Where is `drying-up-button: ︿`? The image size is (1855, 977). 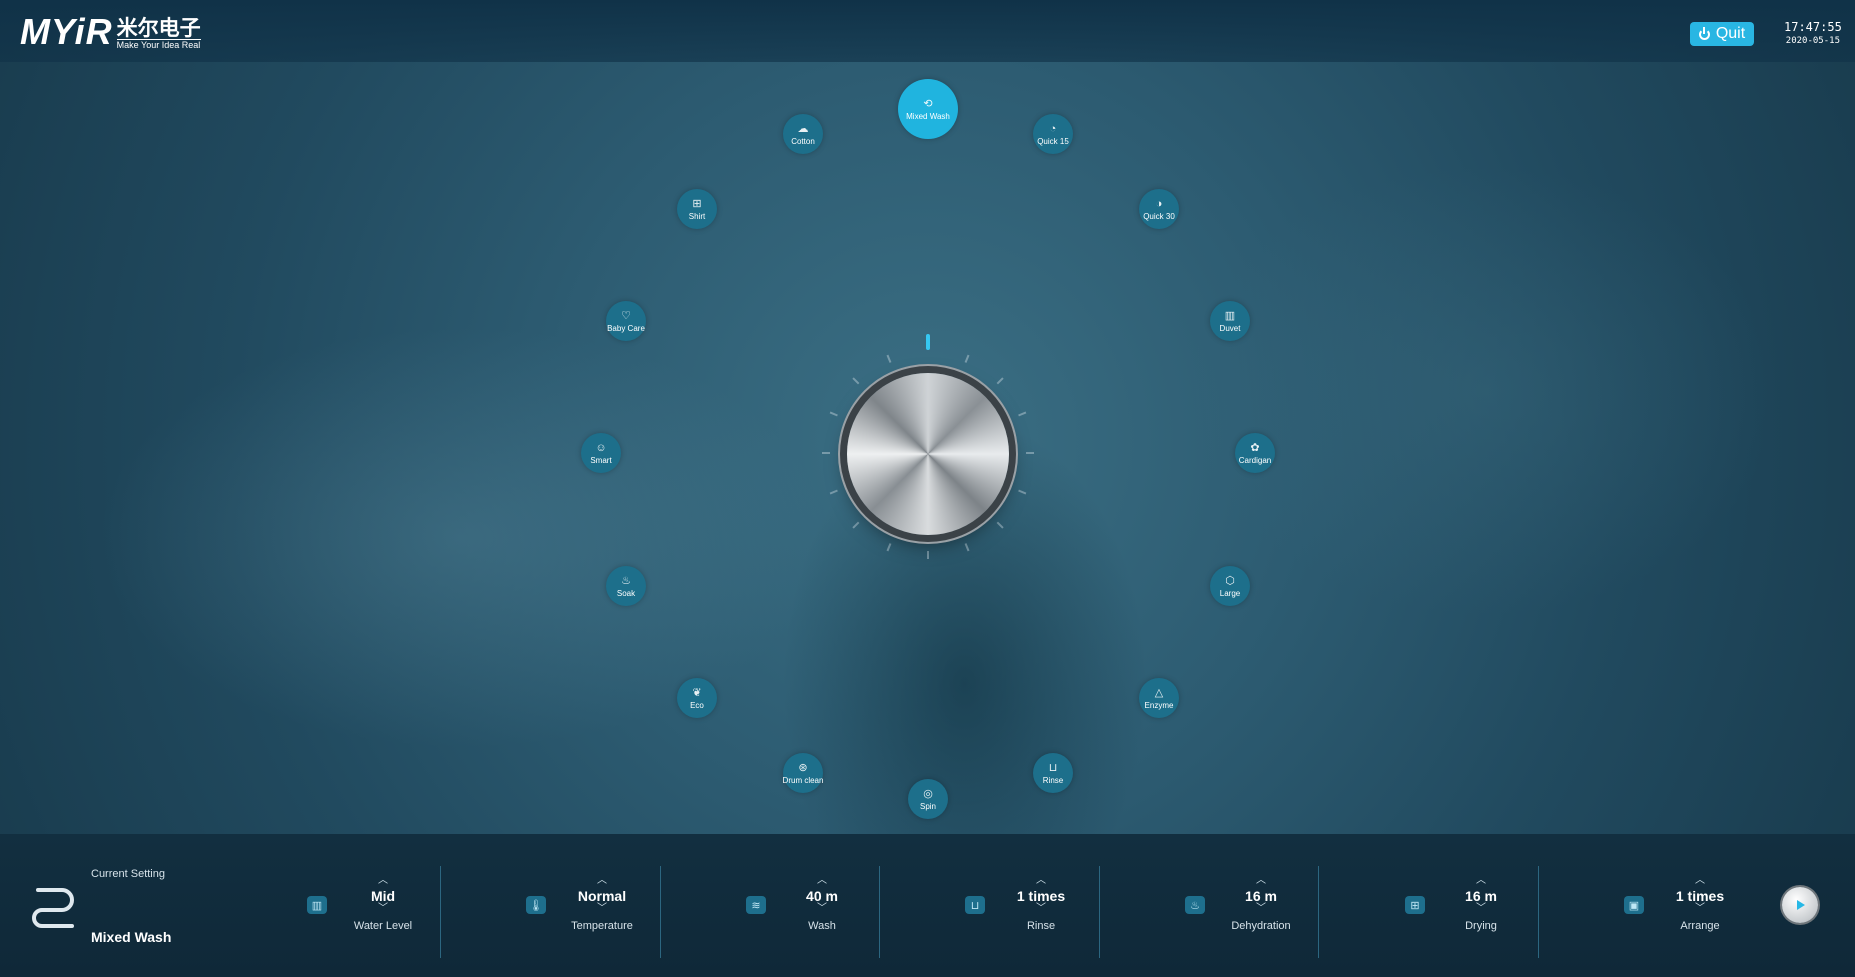
drying-up-button: ︿ is located at coordinates (1481, 881).